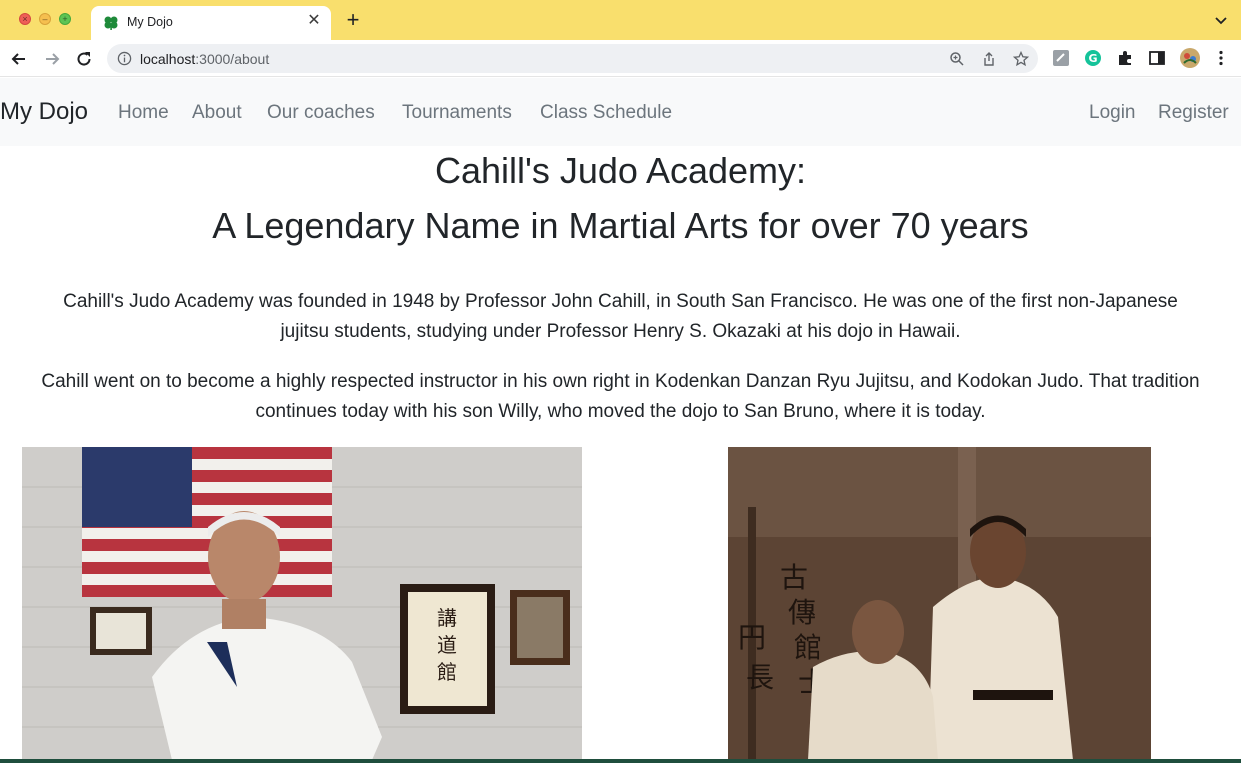 Image resolution: width=1241 pixels, height=763 pixels. Describe the element at coordinates (457, 113) in the screenshot. I see `nav-link-tournaments: Tournaments` at that location.